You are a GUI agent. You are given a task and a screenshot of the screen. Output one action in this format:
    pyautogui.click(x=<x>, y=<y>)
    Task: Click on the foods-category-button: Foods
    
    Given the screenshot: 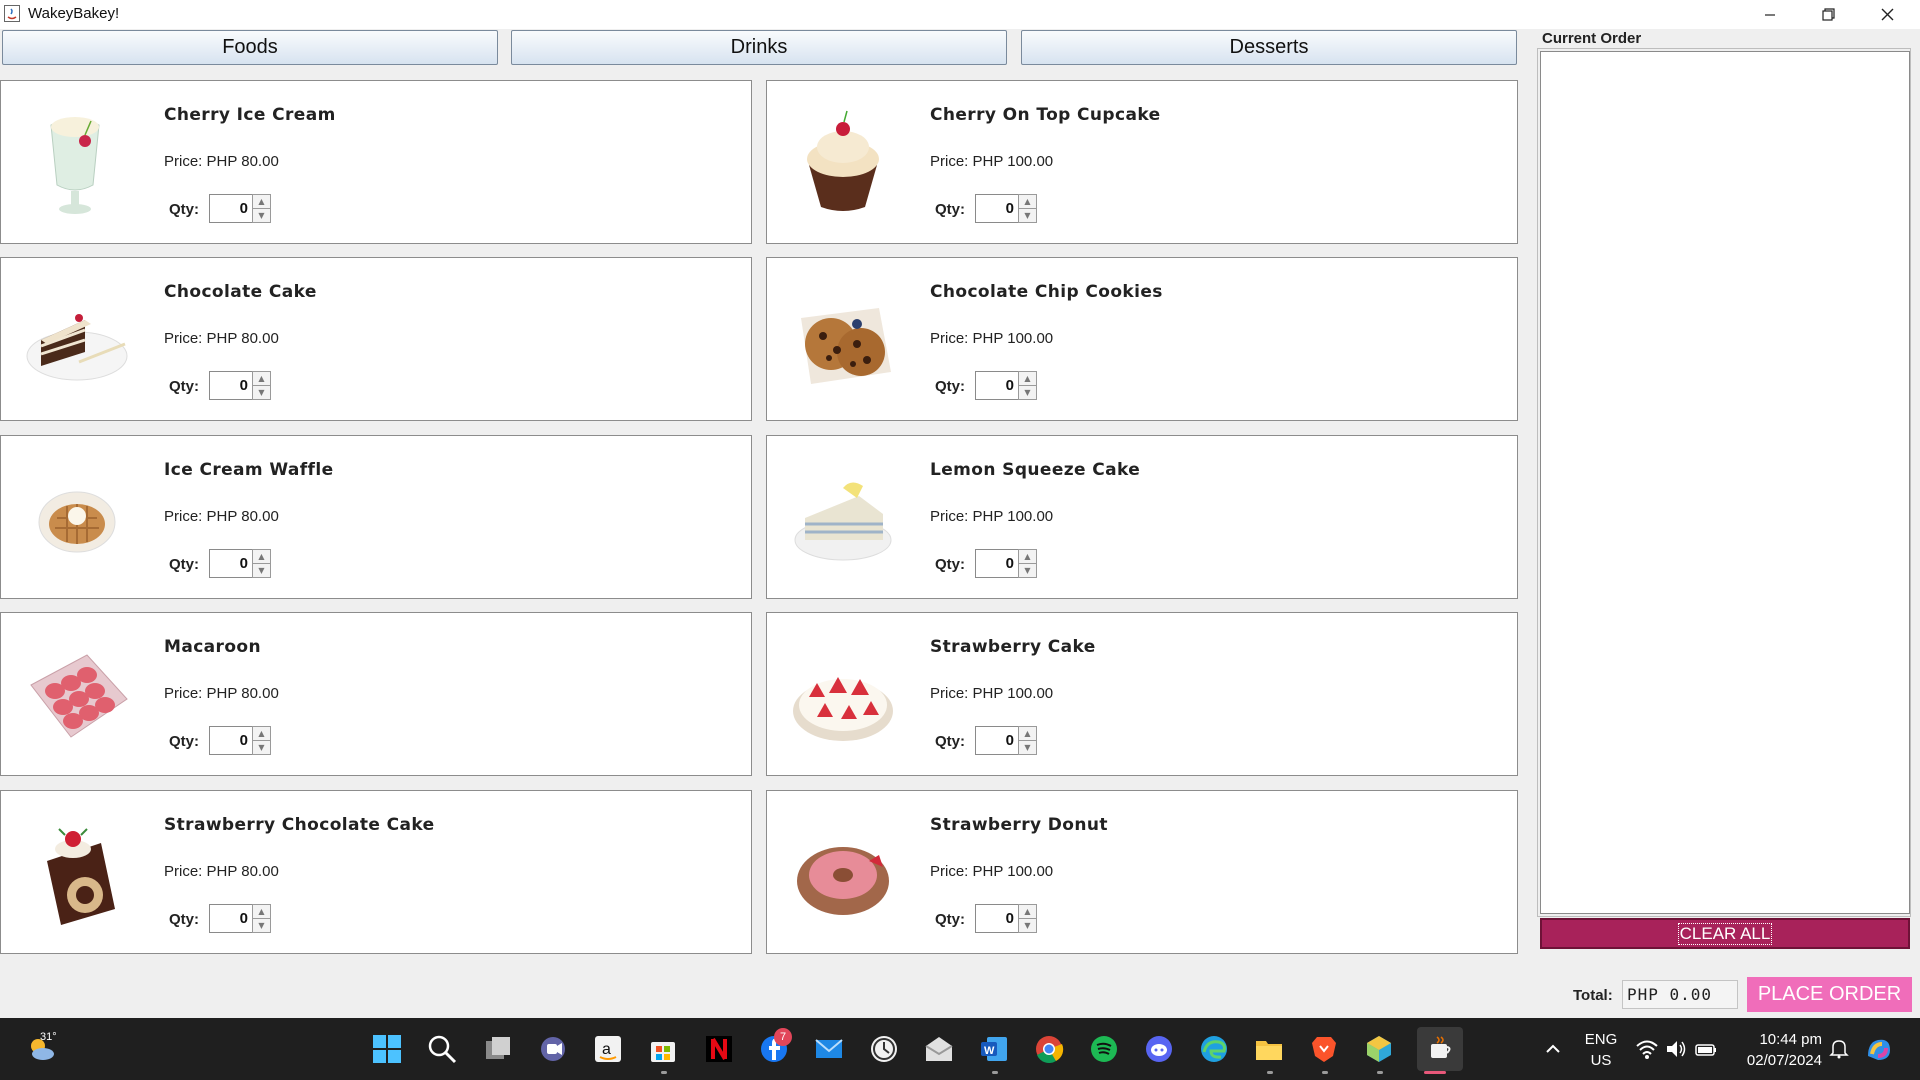 What is the action you would take?
    pyautogui.click(x=250, y=47)
    